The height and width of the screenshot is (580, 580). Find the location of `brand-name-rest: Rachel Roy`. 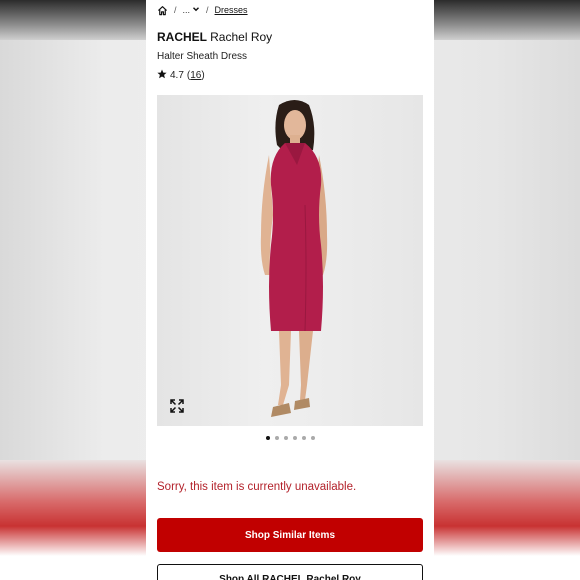

brand-name-rest: Rachel Roy is located at coordinates (241, 37).